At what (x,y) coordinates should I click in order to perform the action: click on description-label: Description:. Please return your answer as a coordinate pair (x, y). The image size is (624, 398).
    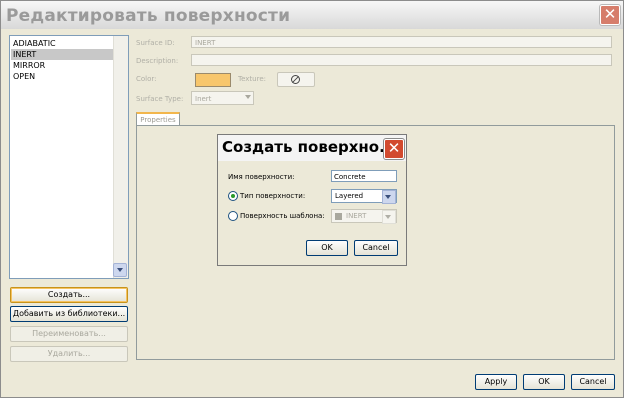
    Looking at the image, I should click on (157, 61).